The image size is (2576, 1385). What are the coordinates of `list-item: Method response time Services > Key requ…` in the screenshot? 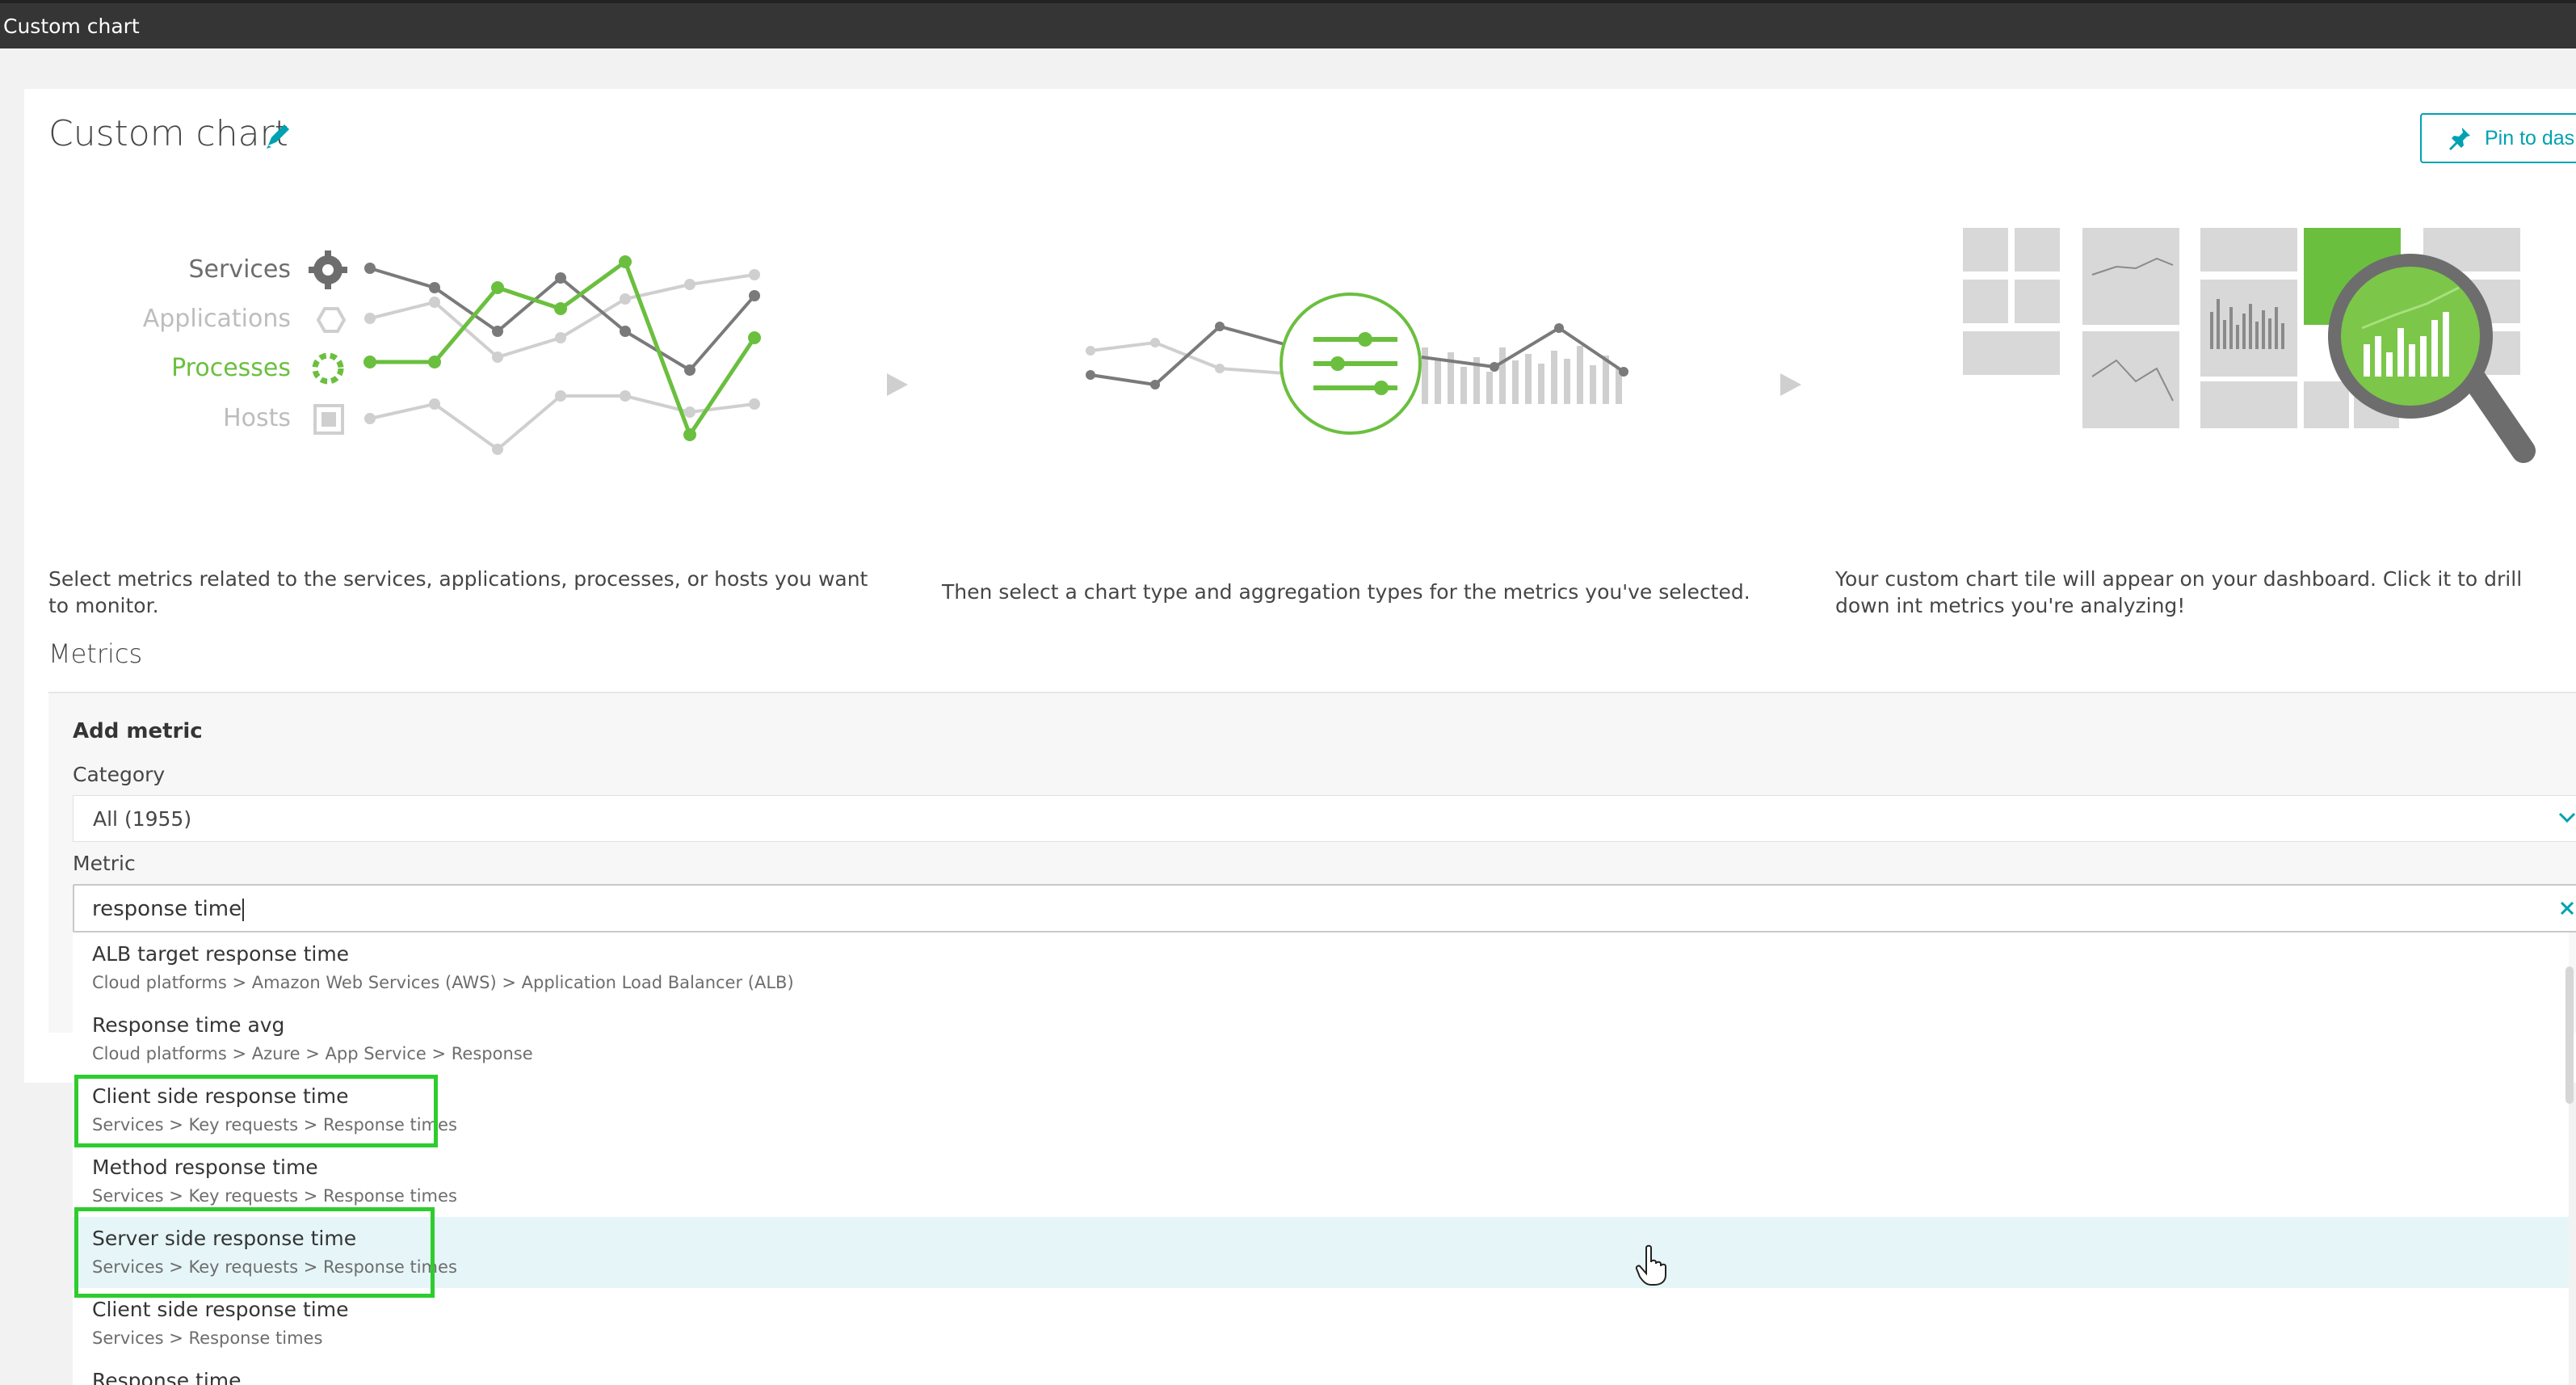 It's located at (1321, 1181).